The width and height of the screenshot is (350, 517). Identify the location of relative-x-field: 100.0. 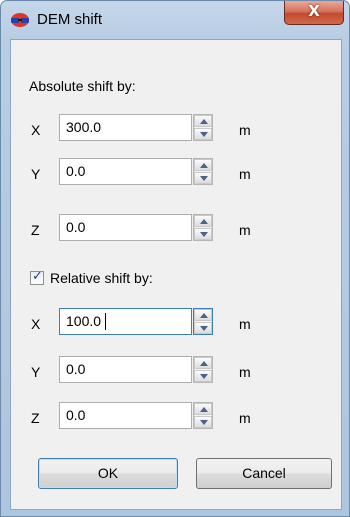
(125, 321).